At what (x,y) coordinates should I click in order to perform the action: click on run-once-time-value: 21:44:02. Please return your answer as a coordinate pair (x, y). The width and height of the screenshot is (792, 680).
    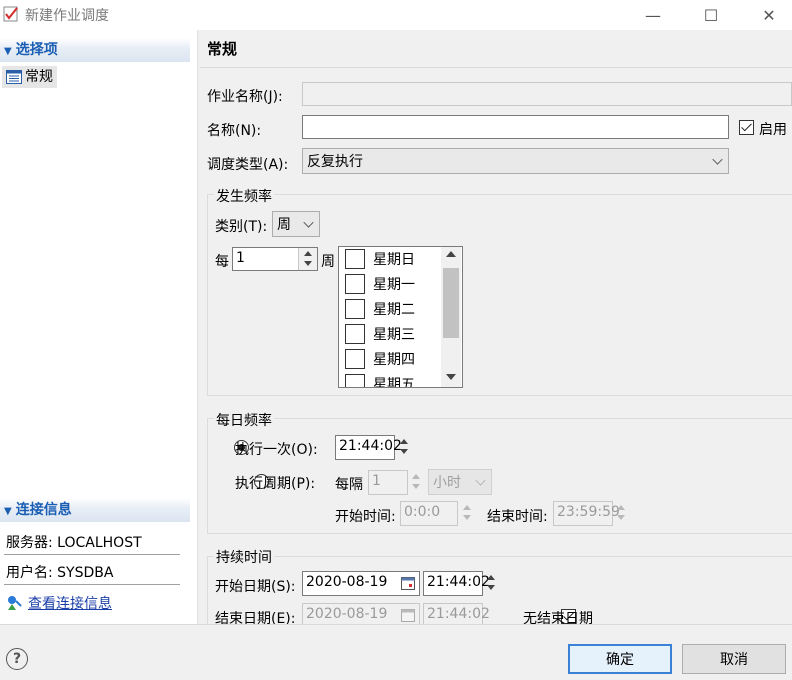
    Looking at the image, I should click on (370, 446).